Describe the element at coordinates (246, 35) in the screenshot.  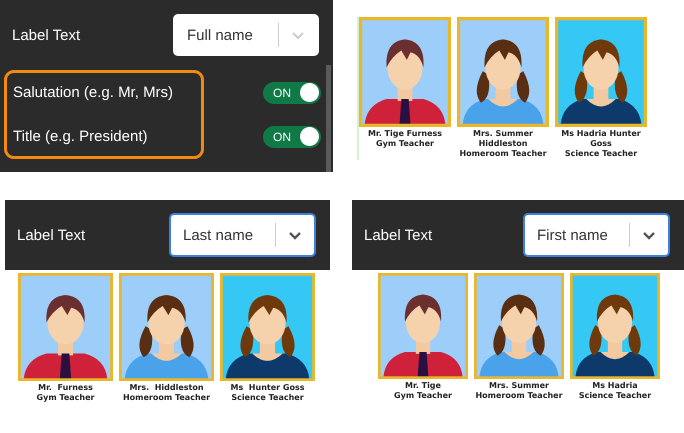
I see `label-dropdown: Full name` at that location.